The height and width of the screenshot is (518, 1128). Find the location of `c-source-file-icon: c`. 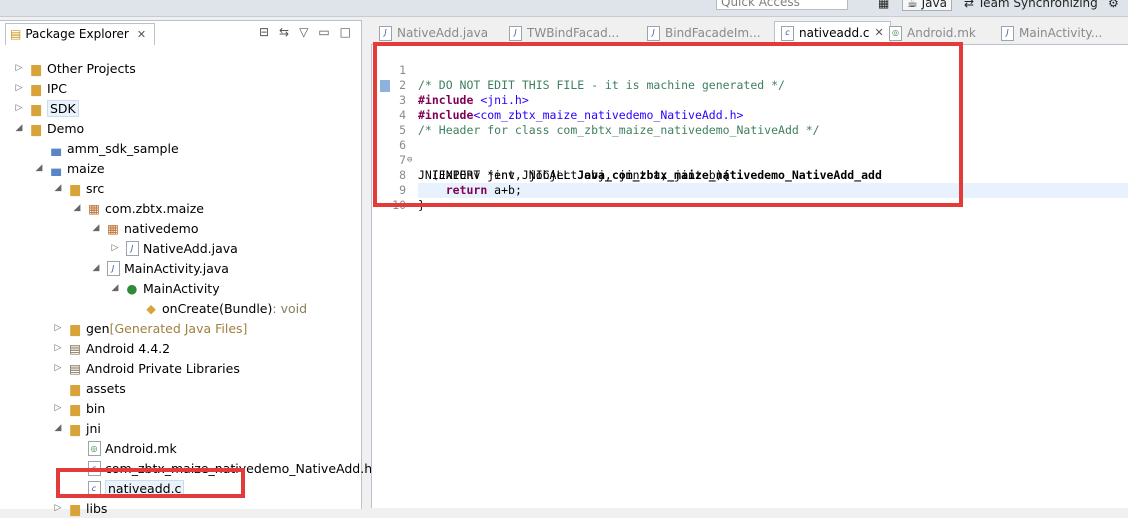

c-source-file-icon: c is located at coordinates (787, 33).